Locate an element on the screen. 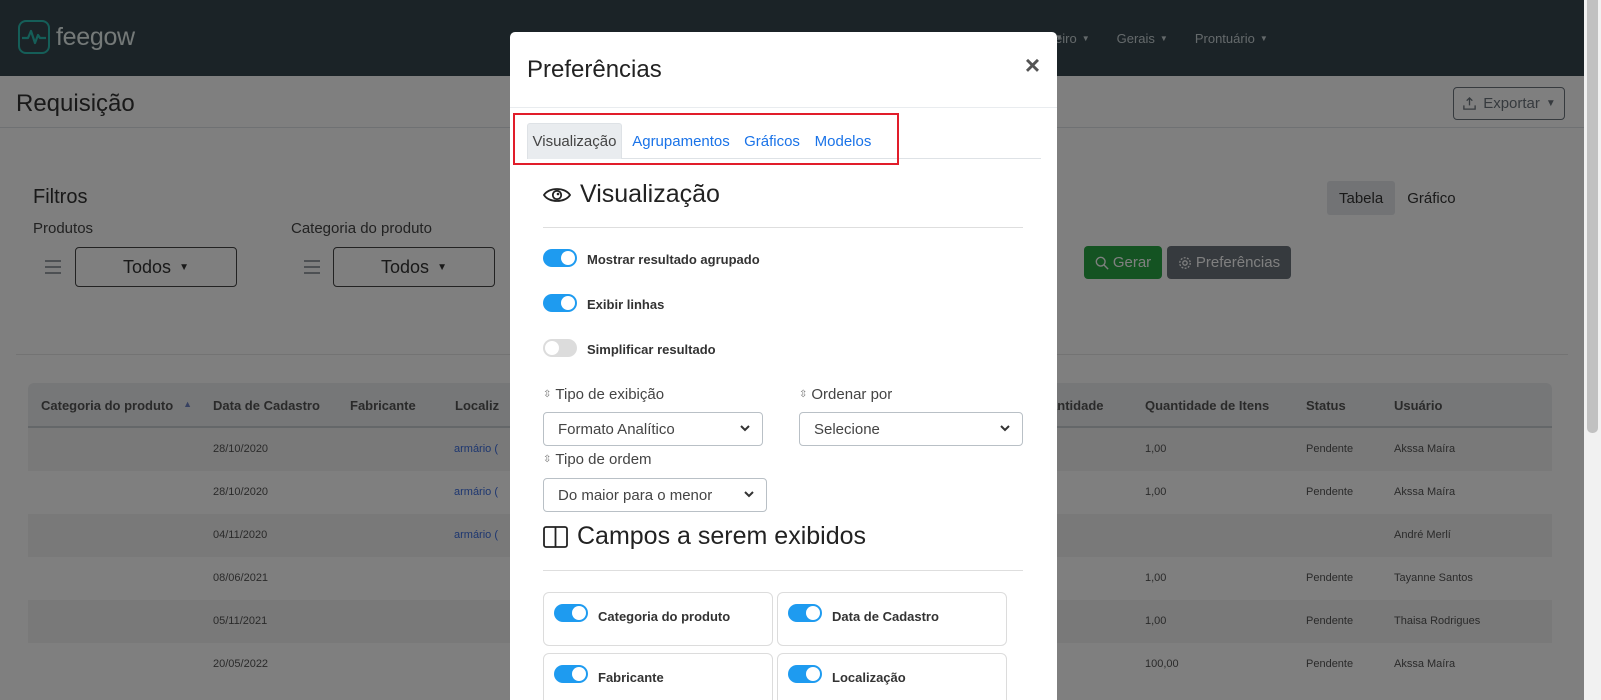 Image resolution: width=1601 pixels, height=700 pixels. field-label: Localização is located at coordinates (869, 677).